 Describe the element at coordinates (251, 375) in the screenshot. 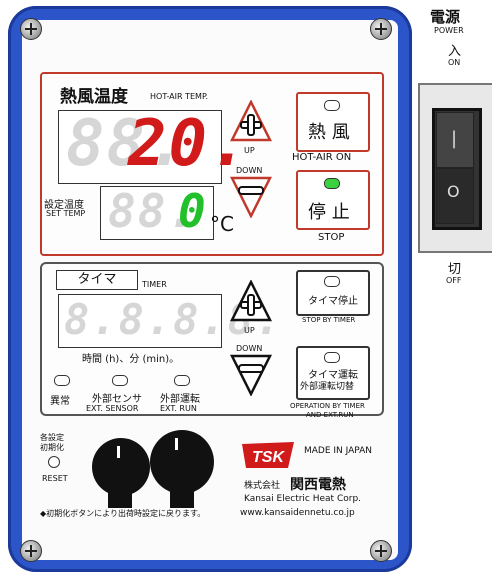

I see `timer-down-button` at that location.